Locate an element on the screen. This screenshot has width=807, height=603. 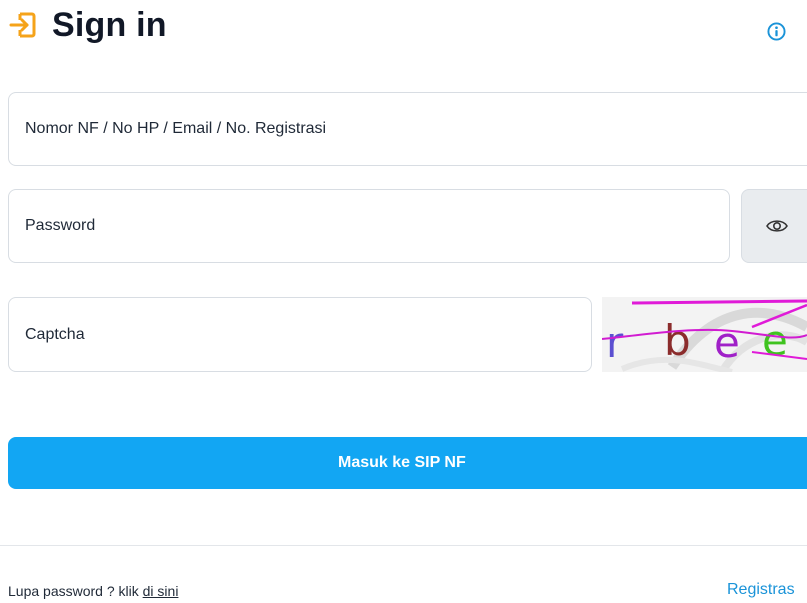
divider is located at coordinates (403, 545).